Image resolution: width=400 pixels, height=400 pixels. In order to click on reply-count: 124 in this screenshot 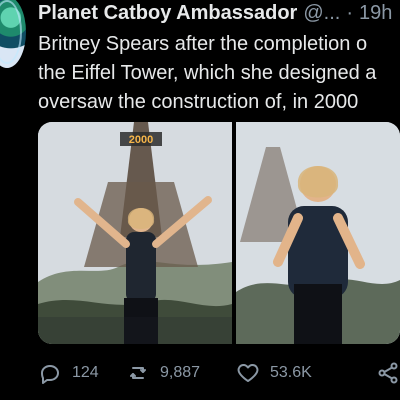, I will do `click(85, 372)`.